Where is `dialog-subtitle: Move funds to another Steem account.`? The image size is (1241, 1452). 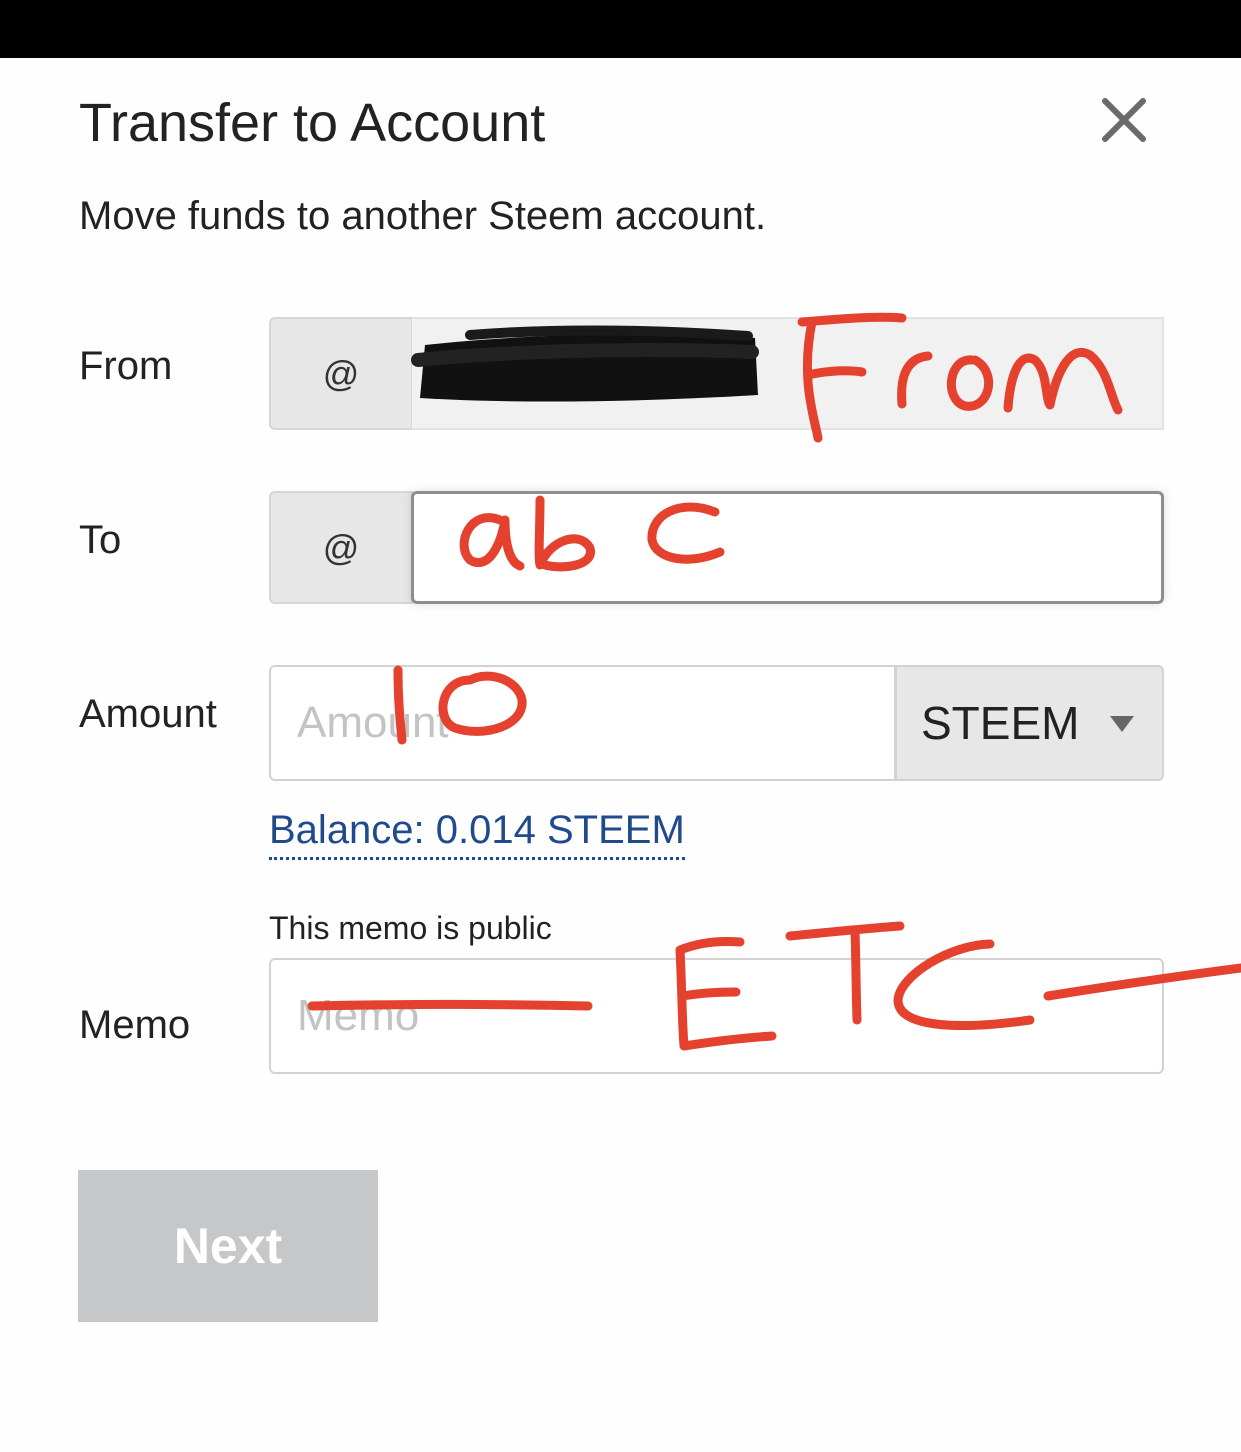
dialog-subtitle: Move funds to another Steem account. is located at coordinates (423, 216).